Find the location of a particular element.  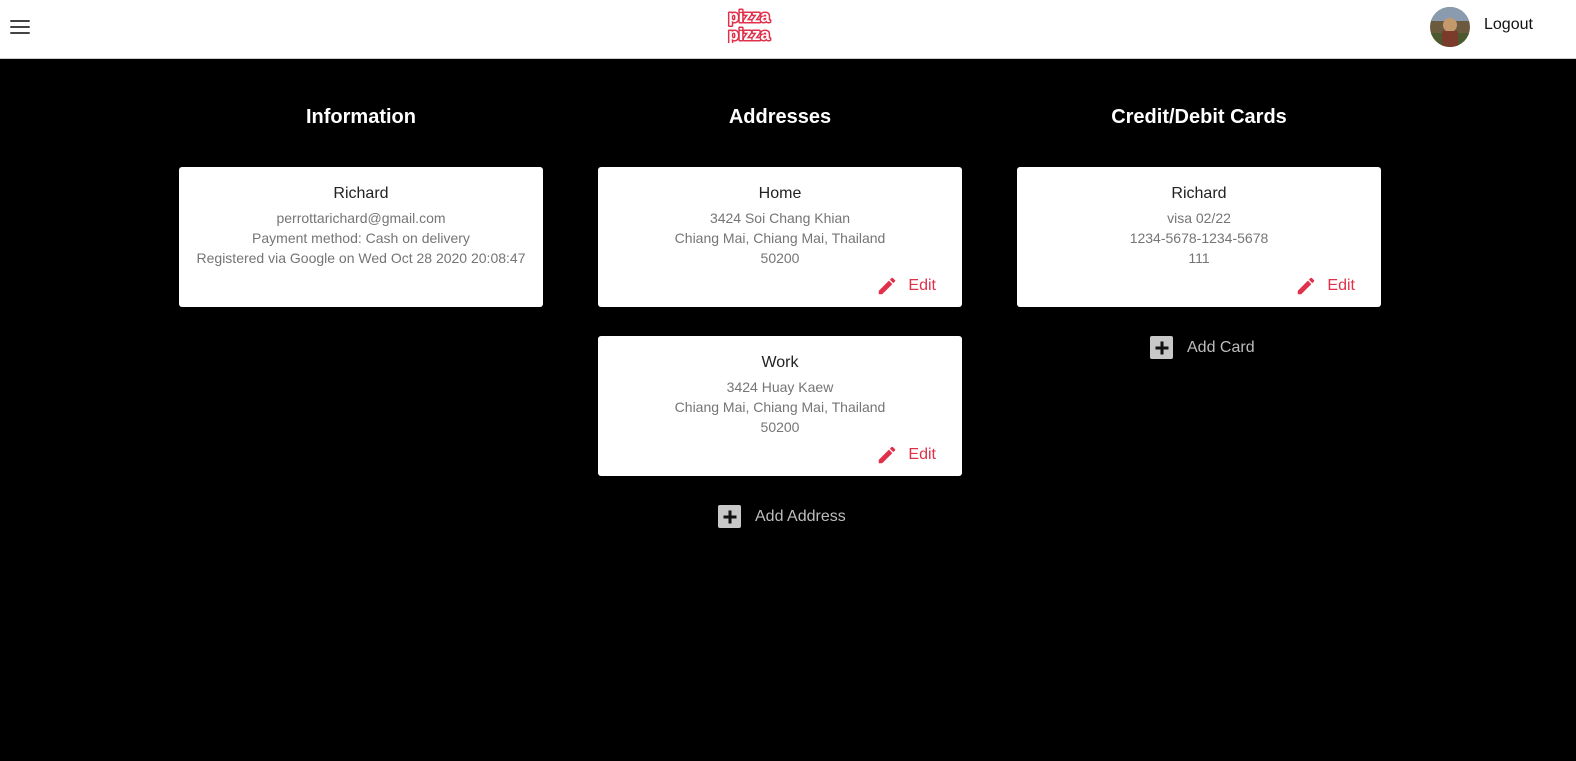

app-bar: pizza pizza pizza pizza Logout is located at coordinates (788, 29).